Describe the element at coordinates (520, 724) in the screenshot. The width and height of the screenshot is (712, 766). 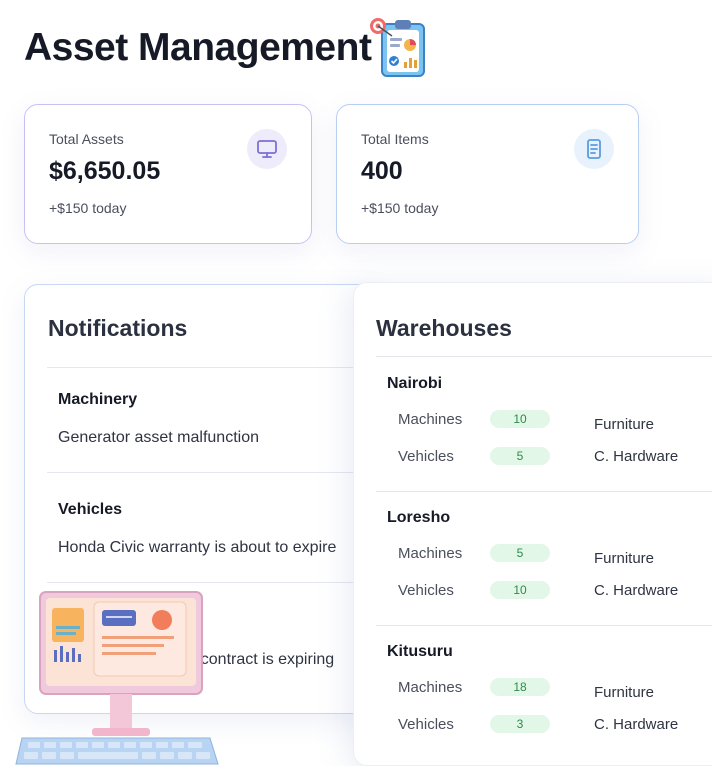
I see `vehicles-count-badge: 3` at that location.